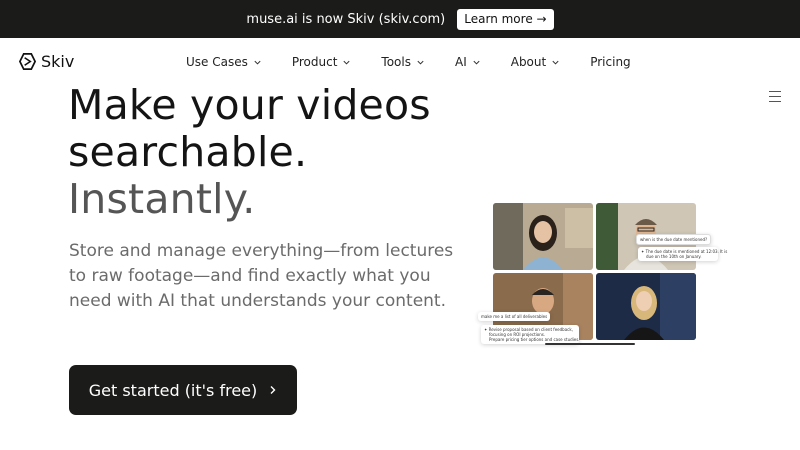 The height and width of the screenshot is (450, 800). Describe the element at coordinates (514, 316) in the screenshot. I see `prompt-bubble: make me a list of all deliverables` at that location.